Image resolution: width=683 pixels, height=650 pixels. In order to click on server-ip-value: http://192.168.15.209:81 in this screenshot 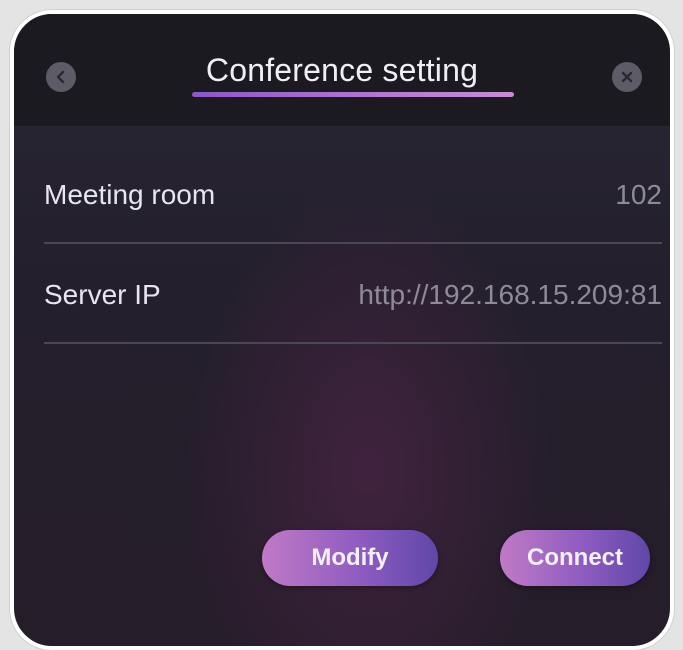, I will do `click(510, 294)`.